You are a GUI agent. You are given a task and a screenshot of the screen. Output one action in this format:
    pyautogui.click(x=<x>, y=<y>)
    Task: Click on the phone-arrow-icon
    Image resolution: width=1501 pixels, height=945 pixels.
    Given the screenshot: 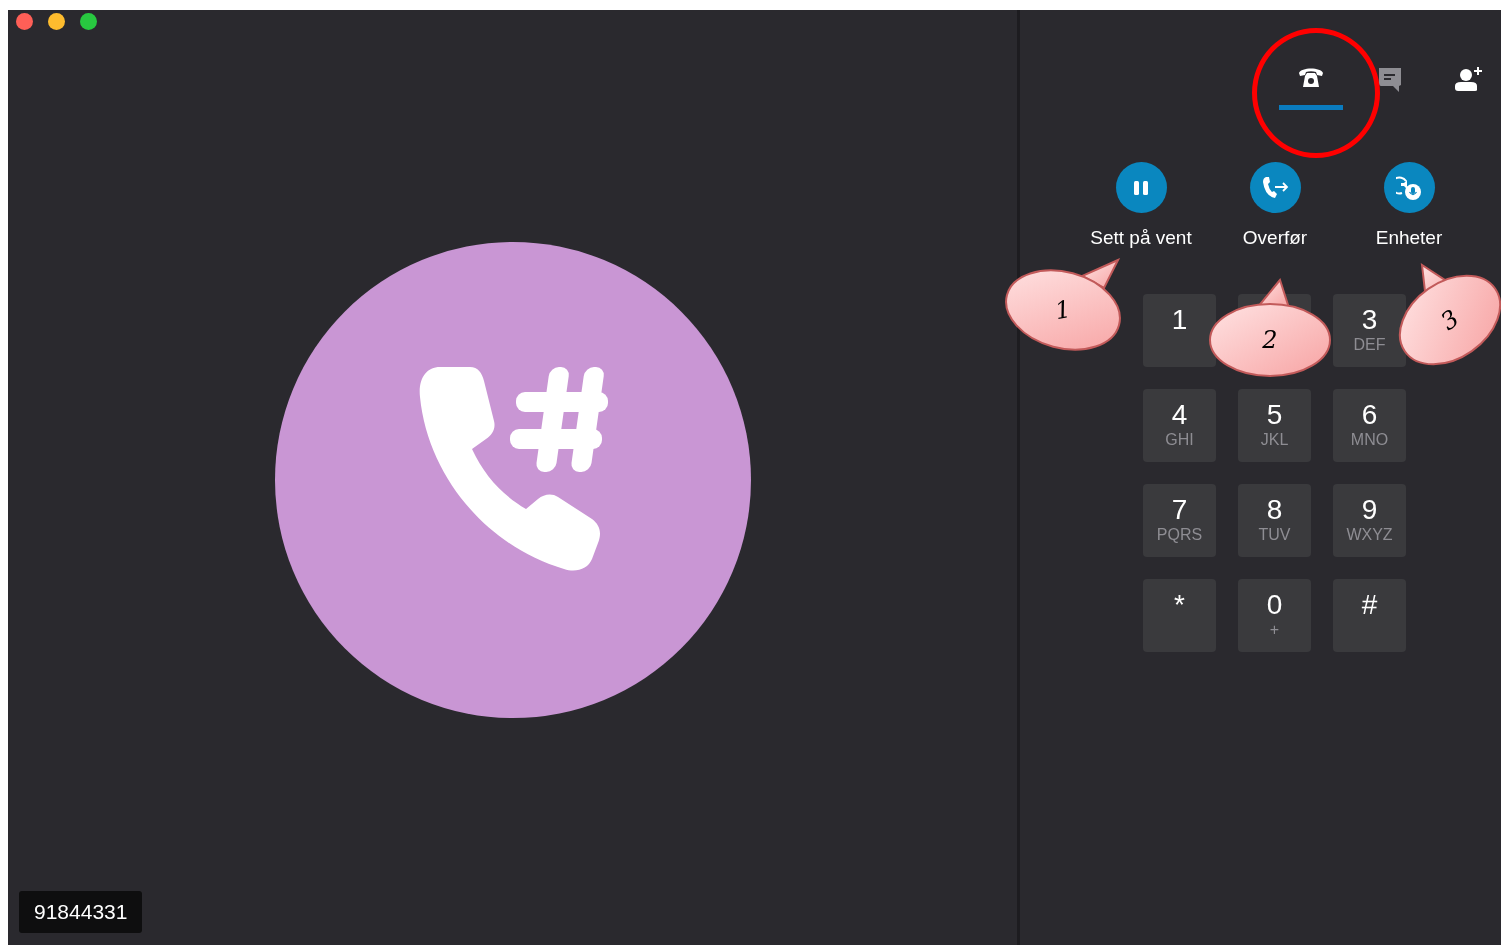 What is the action you would take?
    pyautogui.click(x=1275, y=187)
    